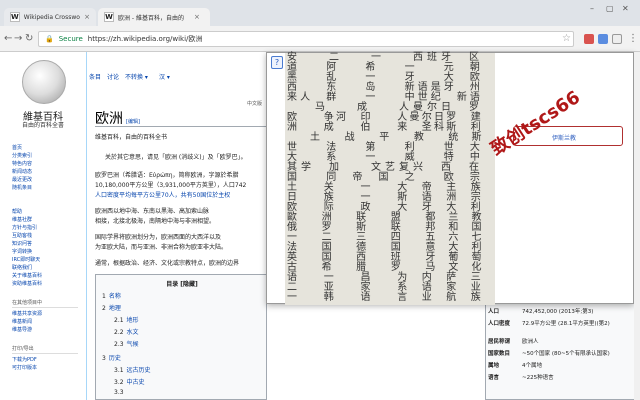 This screenshot has height=400, width=640. I want to click on tab-title: 欧洲 - 維基百科，自由的, so click(151, 18).